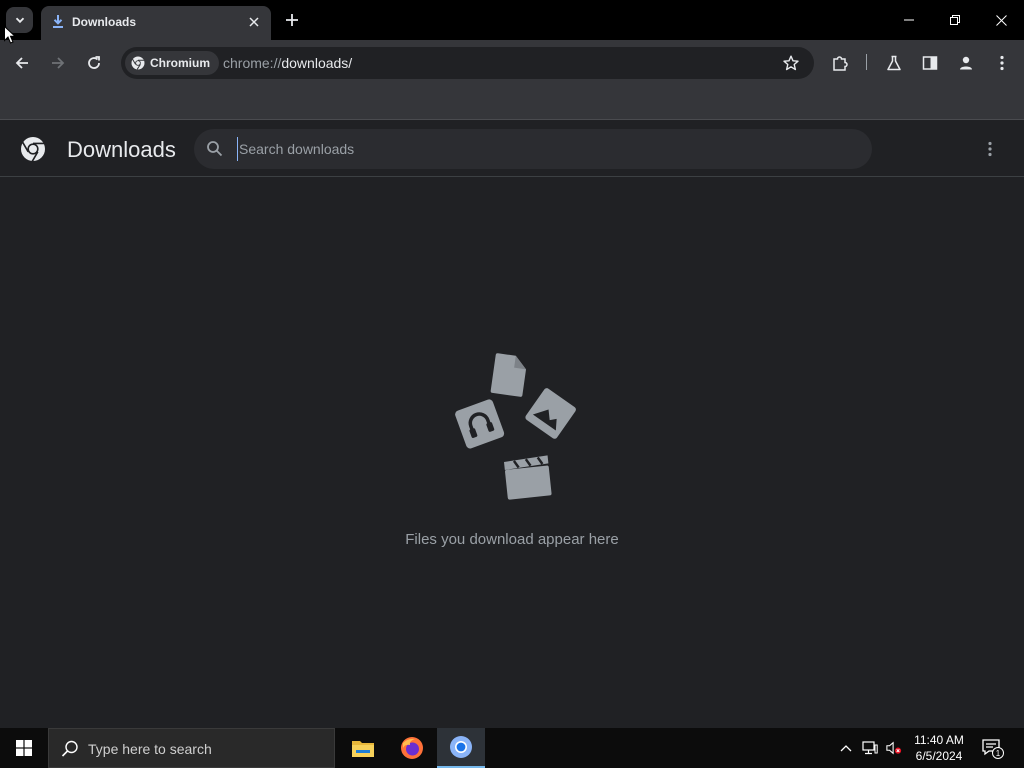 This screenshot has width=1024, height=768. What do you see at coordinates (180, 63) in the screenshot?
I see `site-chip-label: Chromium` at bounding box center [180, 63].